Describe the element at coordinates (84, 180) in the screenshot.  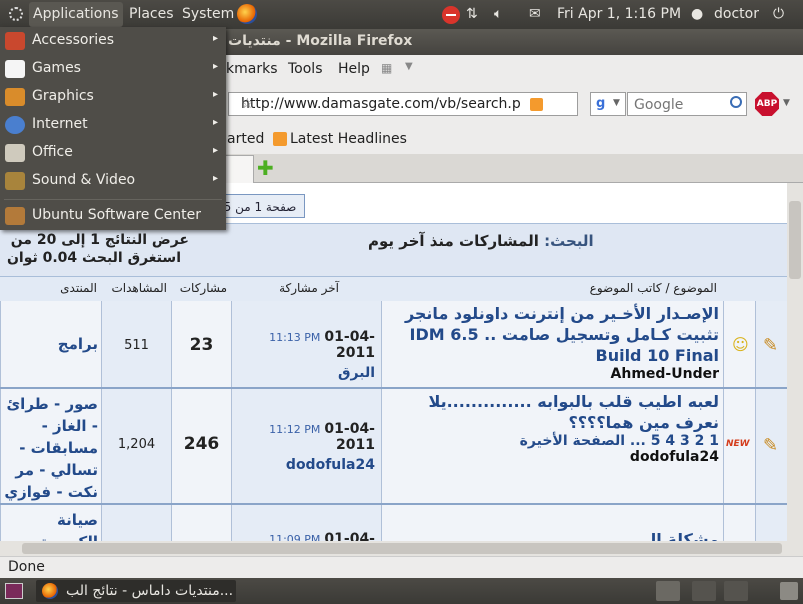
I see `menu-item-label: Sound & Video` at that location.